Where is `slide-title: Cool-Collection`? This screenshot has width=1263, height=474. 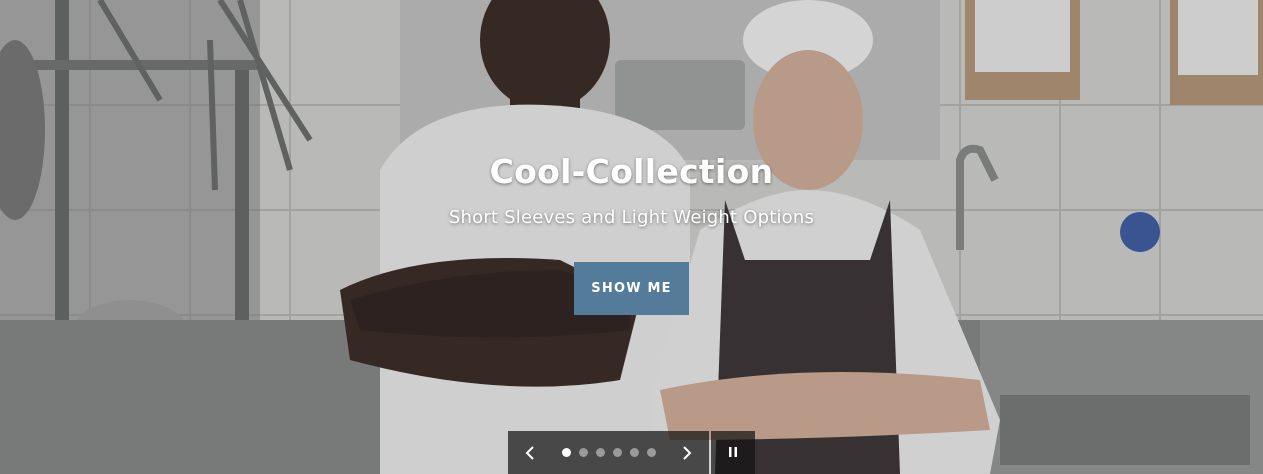 slide-title: Cool-Collection is located at coordinates (631, 171).